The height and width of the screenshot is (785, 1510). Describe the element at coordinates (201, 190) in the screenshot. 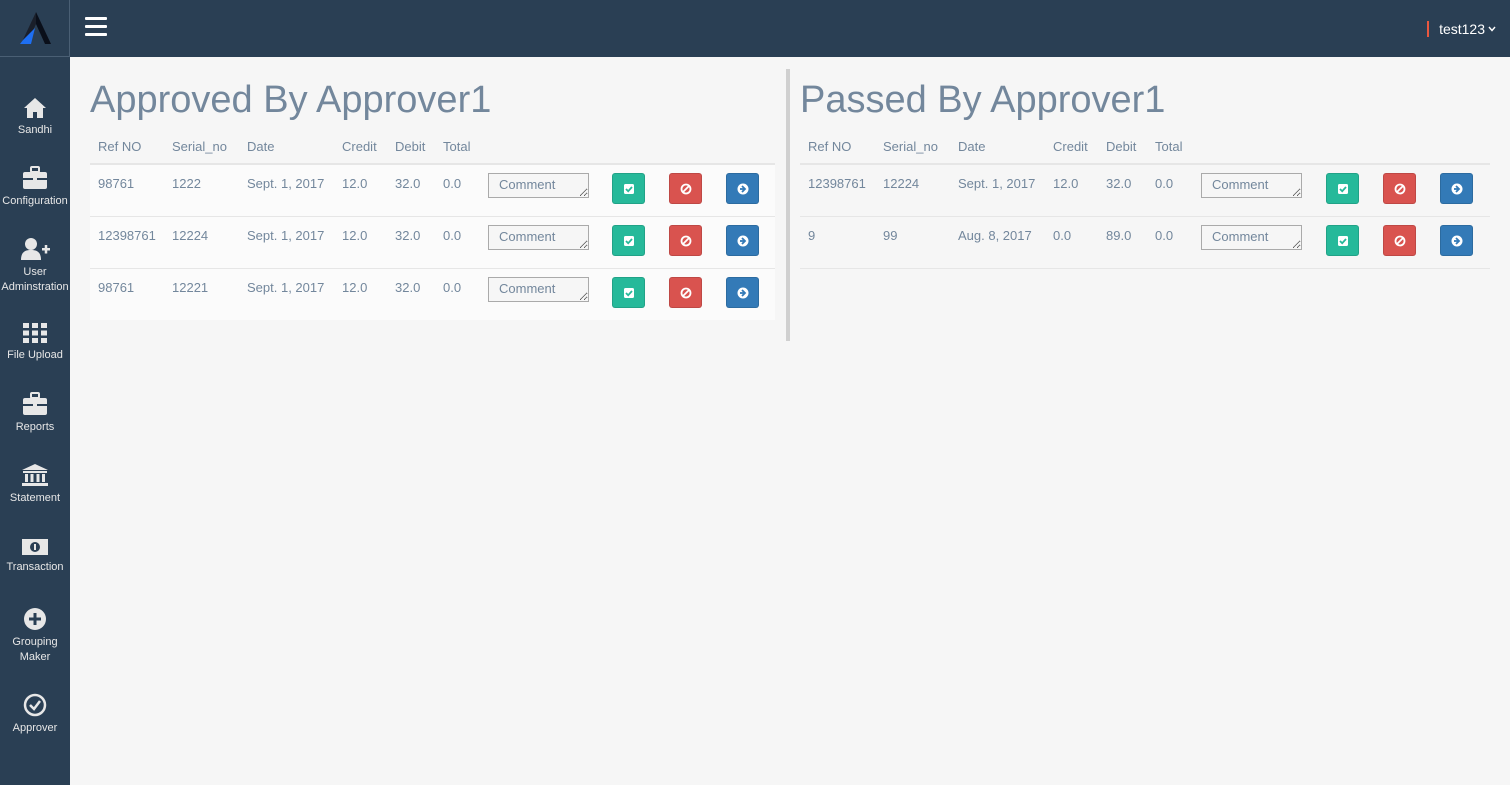

I see `serial-no-cell: 1222` at that location.